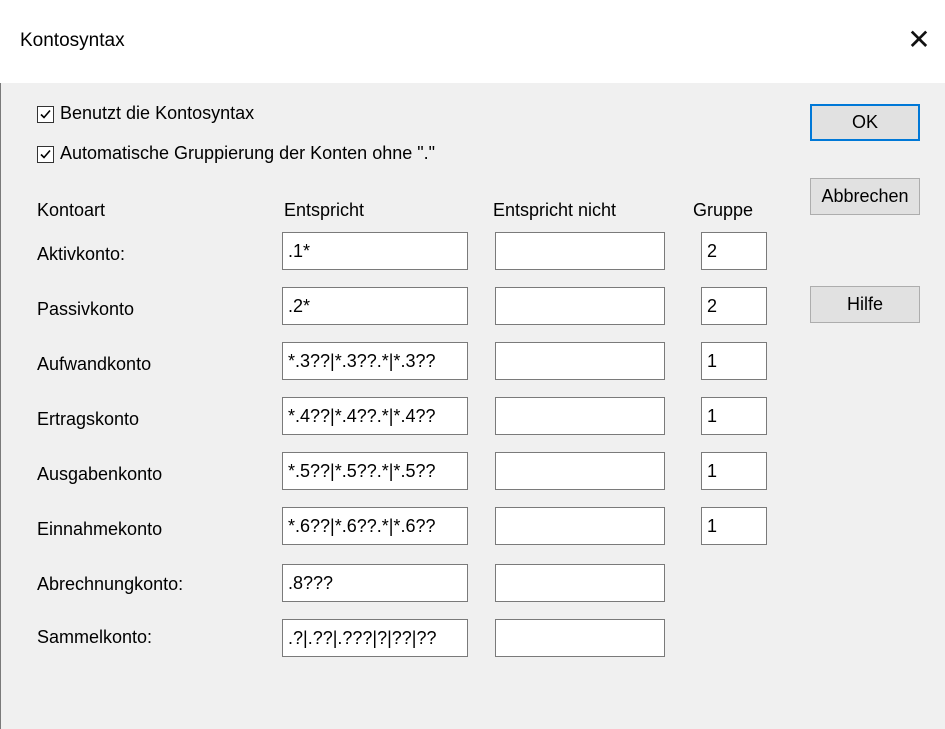 This screenshot has width=945, height=729. I want to click on match-field-passivkonto: .2*, so click(375, 306).